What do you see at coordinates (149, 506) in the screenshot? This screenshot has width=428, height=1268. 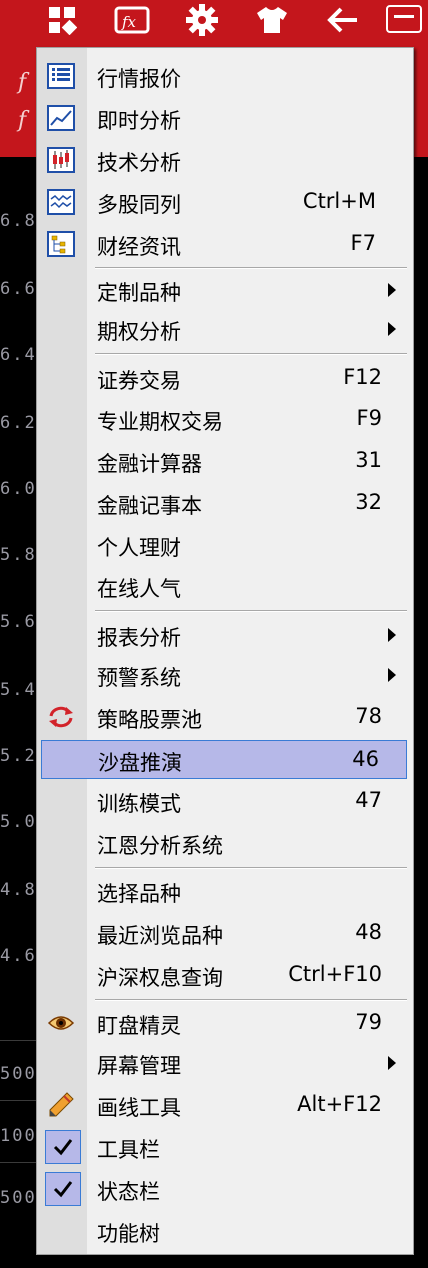 I see `menu-item-label: 金融记事本` at bounding box center [149, 506].